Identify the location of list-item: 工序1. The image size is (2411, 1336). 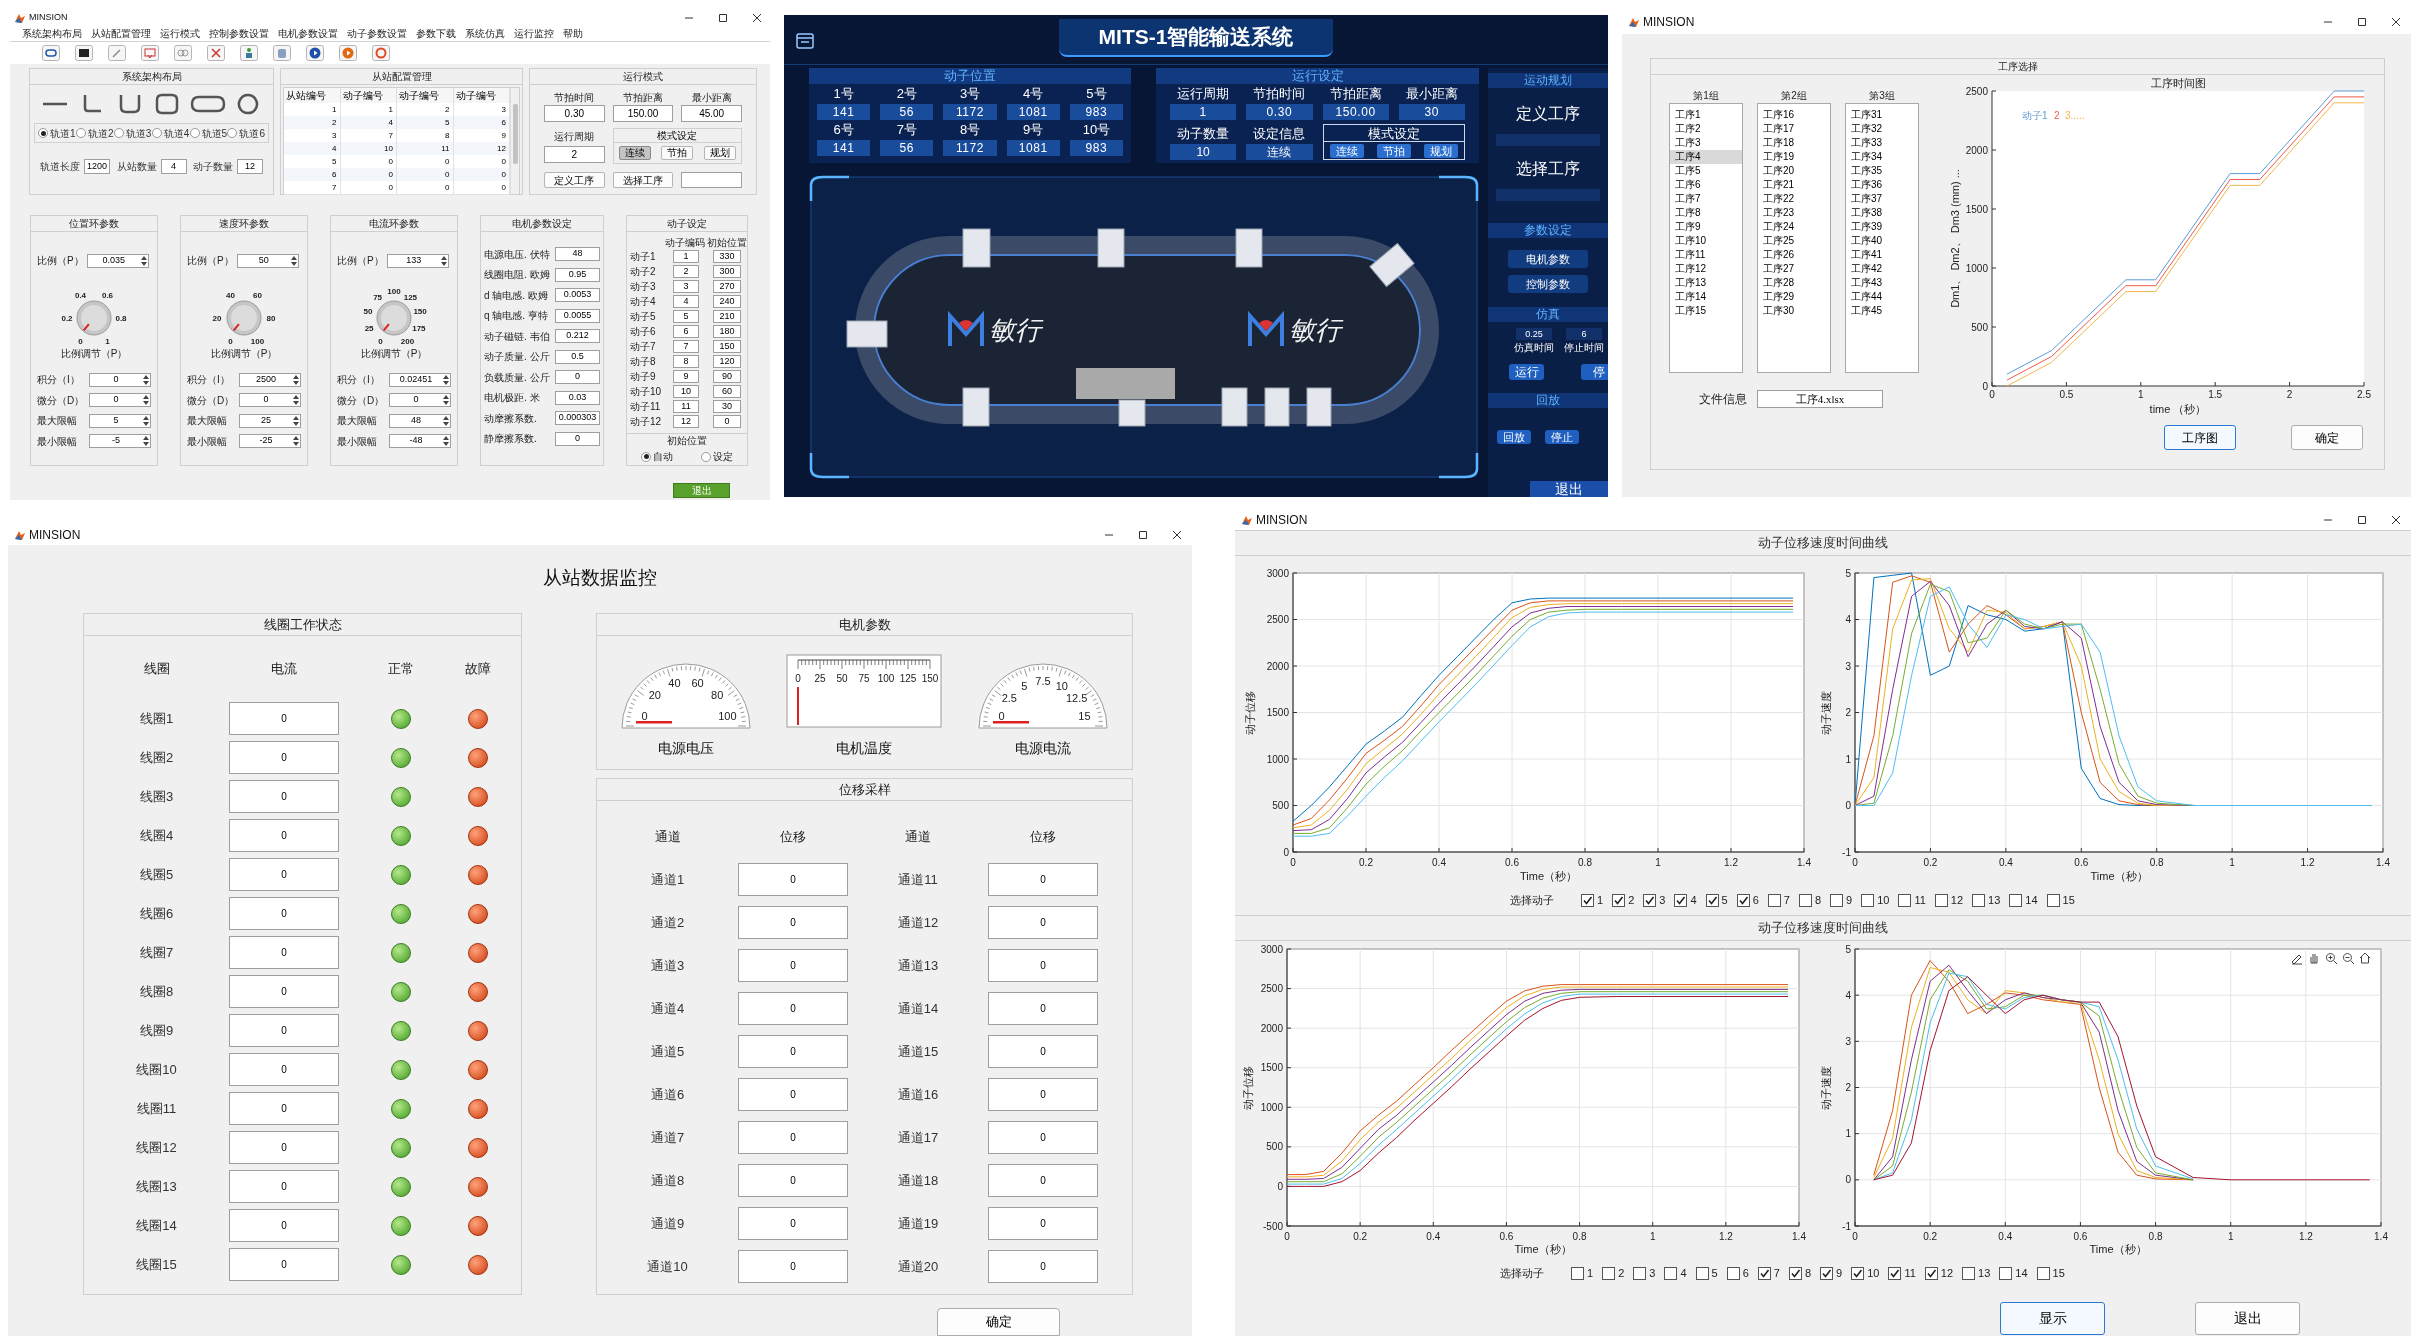
(1706, 115).